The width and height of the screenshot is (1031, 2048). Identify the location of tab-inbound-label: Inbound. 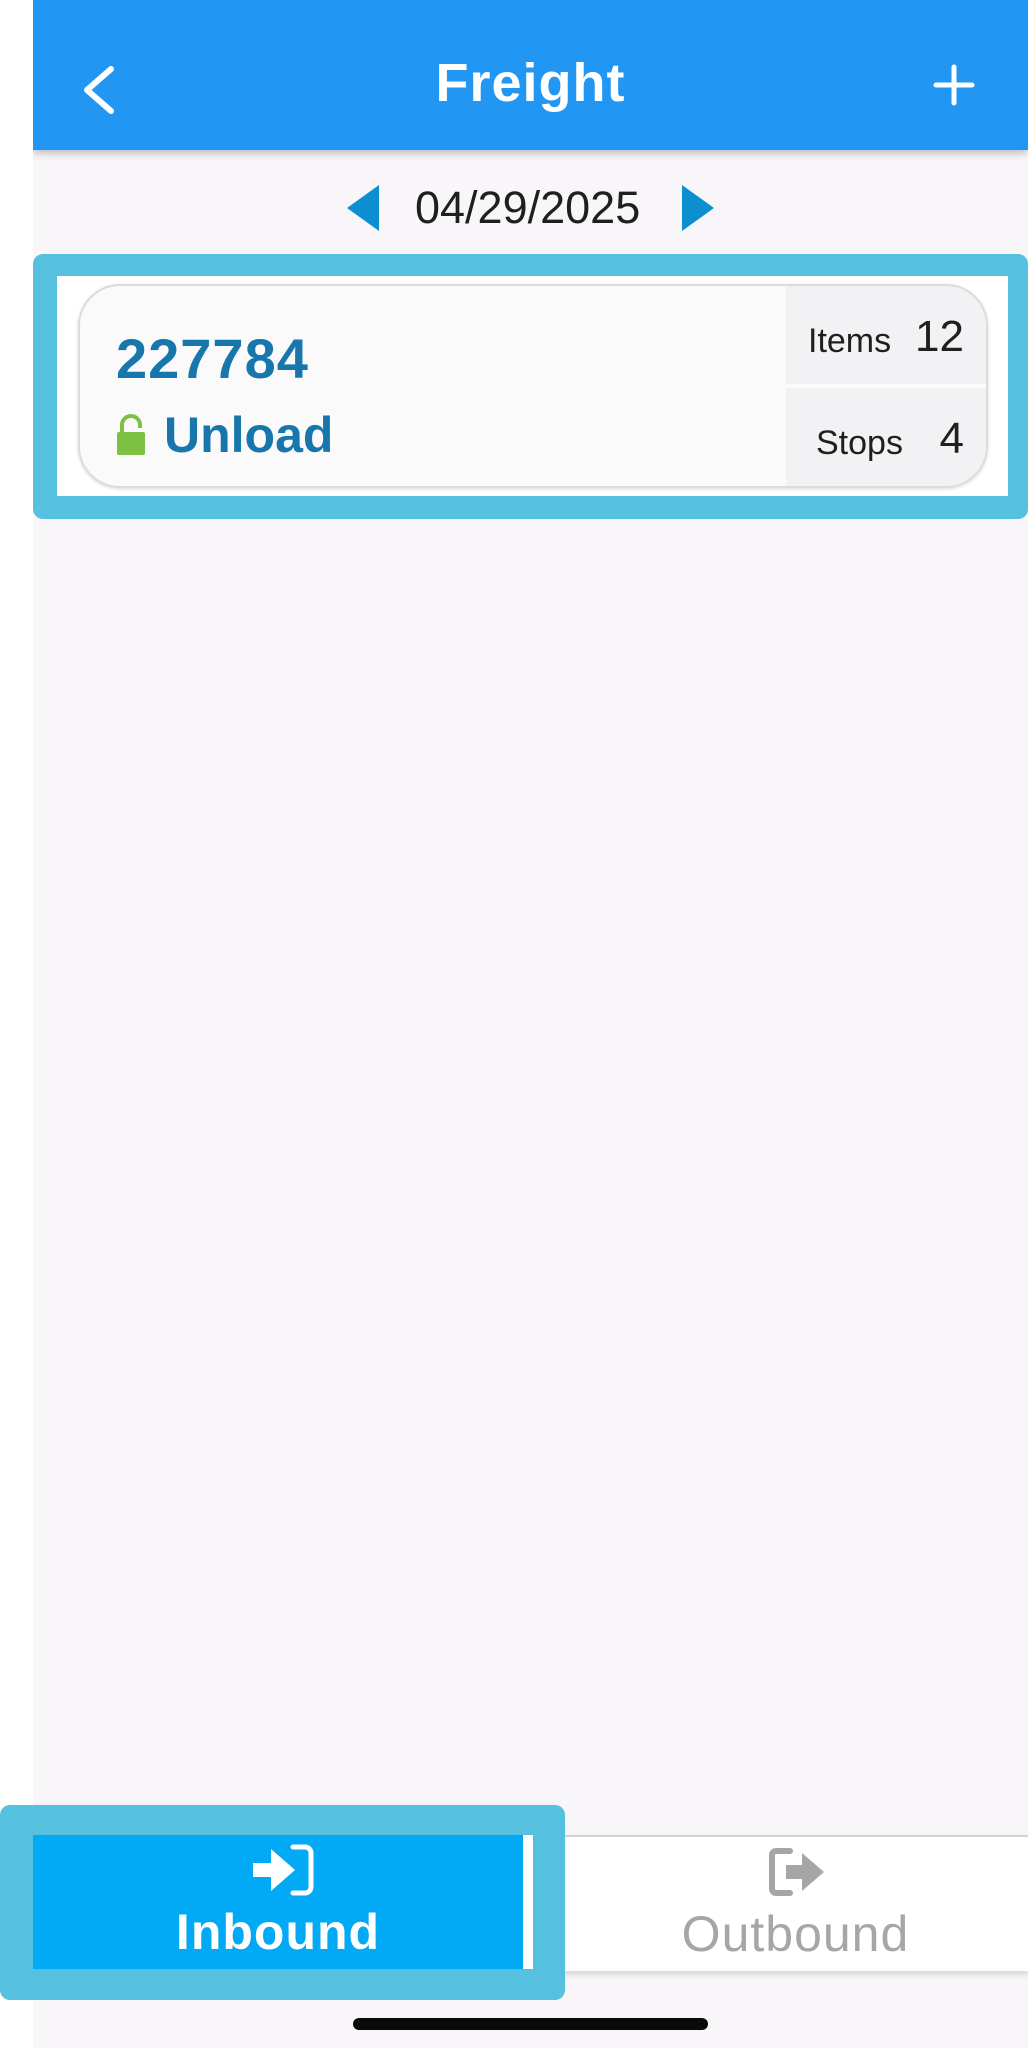
(278, 1932).